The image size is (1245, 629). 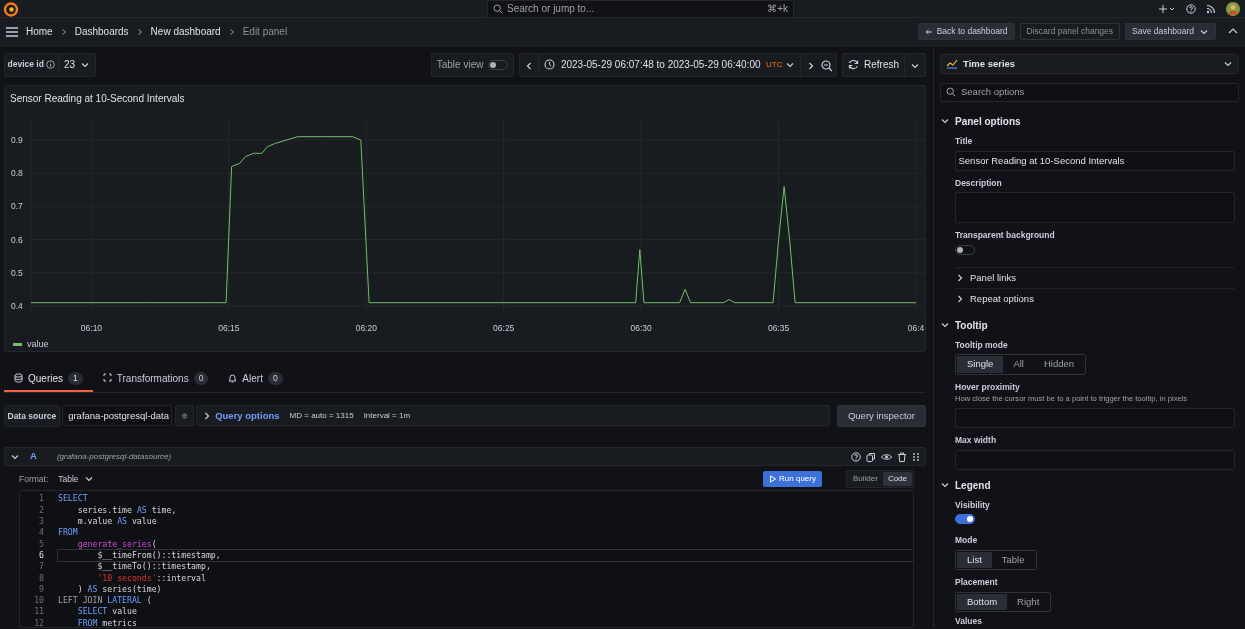 What do you see at coordinates (865, 479) in the screenshot?
I see `editor-mode-tab: Builder` at bounding box center [865, 479].